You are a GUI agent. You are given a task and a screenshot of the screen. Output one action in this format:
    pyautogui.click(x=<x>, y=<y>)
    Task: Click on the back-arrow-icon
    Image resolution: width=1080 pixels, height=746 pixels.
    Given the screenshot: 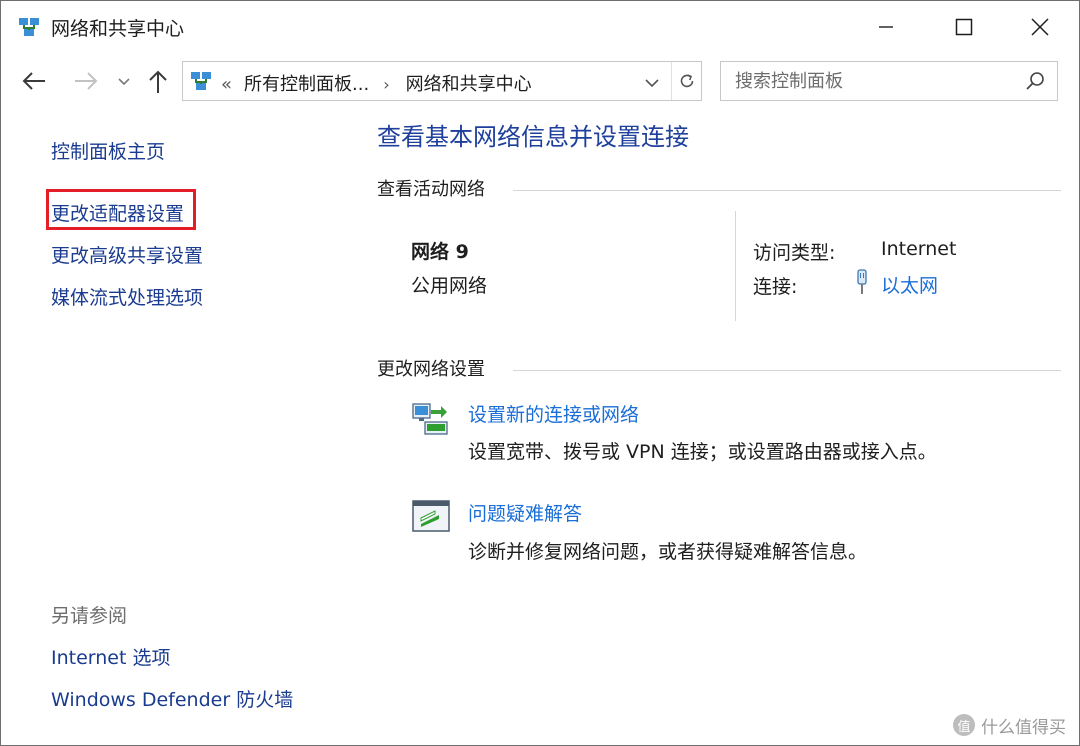 What is the action you would take?
    pyautogui.click(x=34, y=81)
    